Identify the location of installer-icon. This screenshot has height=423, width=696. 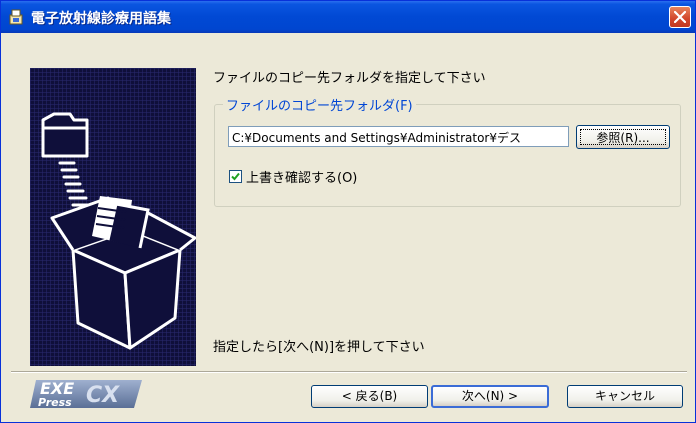
(16, 17).